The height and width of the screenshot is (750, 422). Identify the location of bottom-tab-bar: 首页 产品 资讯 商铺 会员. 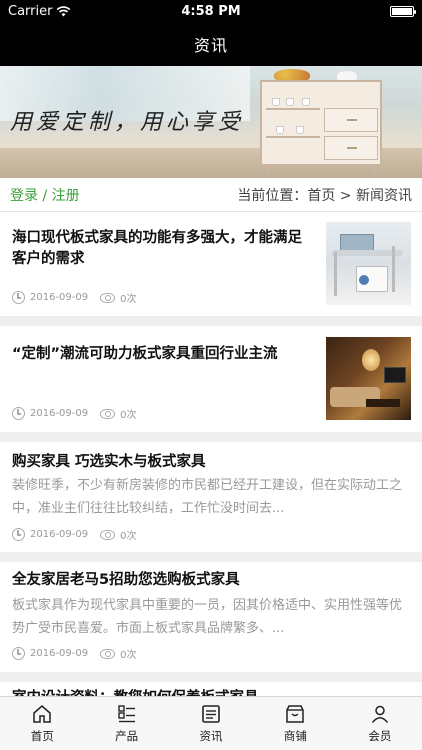
(211, 723).